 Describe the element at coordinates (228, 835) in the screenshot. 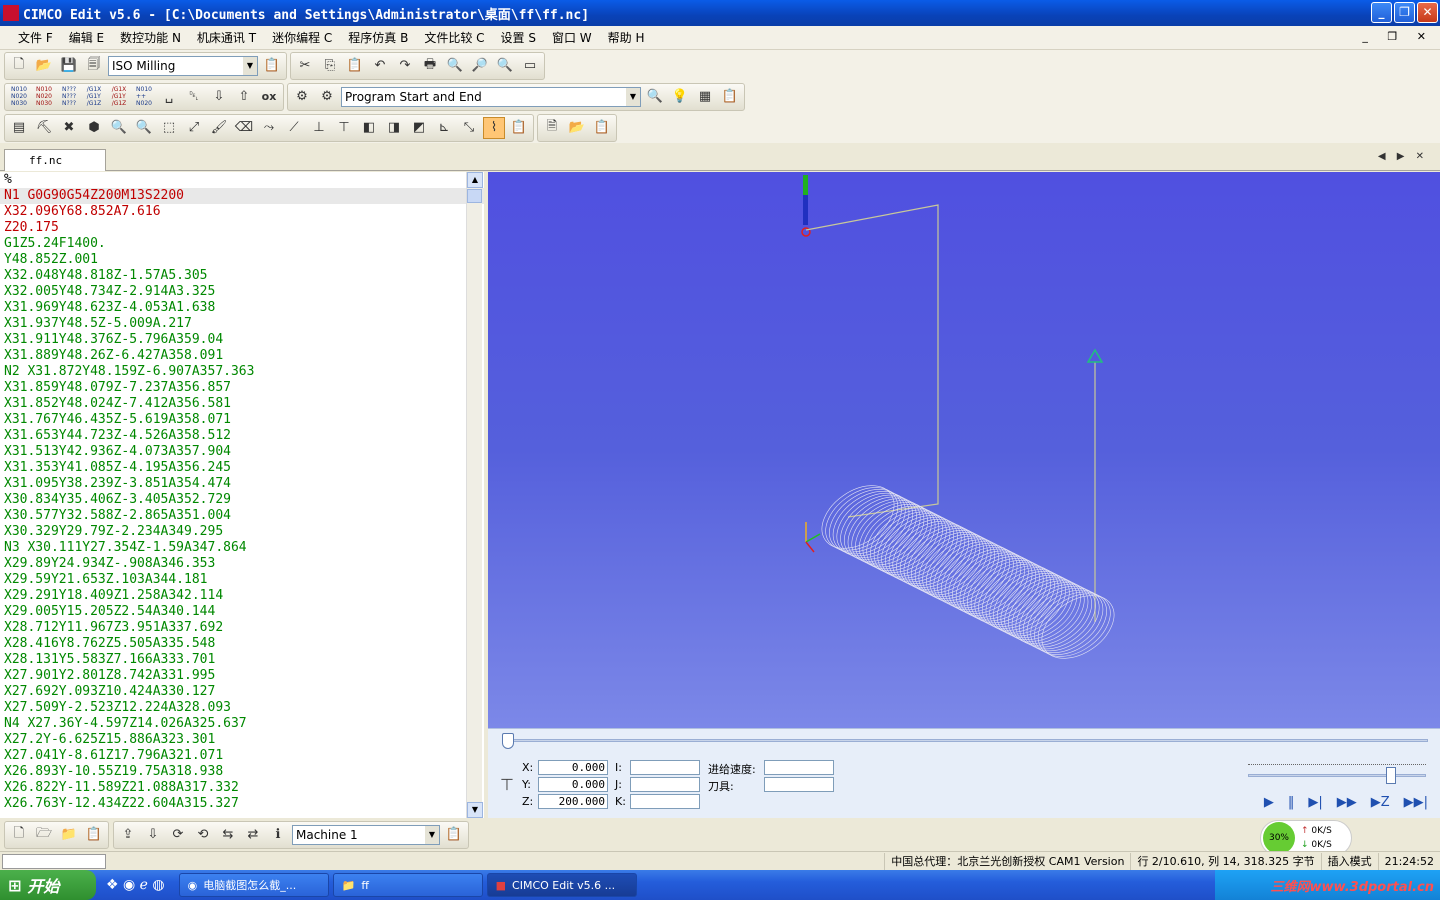

I see `transfer-icon: ⇆` at that location.